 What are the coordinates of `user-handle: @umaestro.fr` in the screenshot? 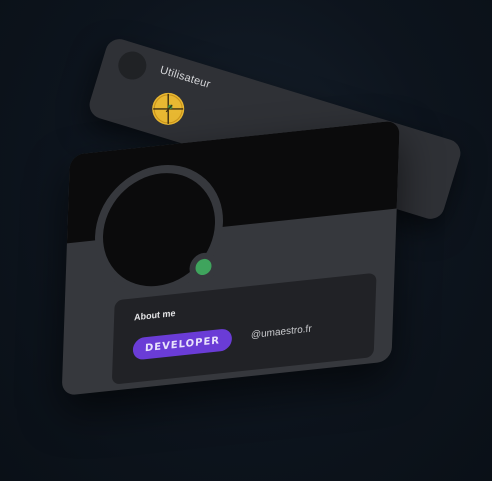 It's located at (281, 332).